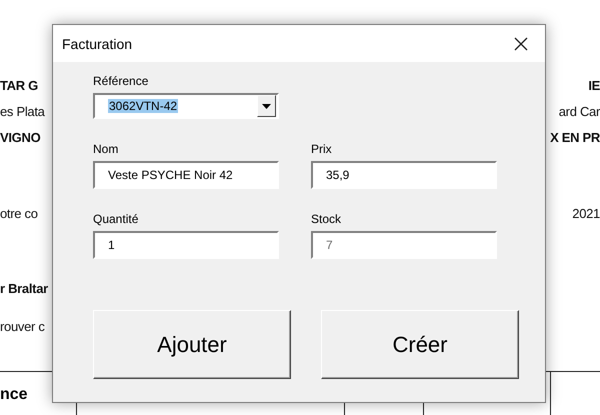 Image resolution: width=600 pixels, height=415 pixels. What do you see at coordinates (594, 86) in the screenshot?
I see `document-text: IE` at bounding box center [594, 86].